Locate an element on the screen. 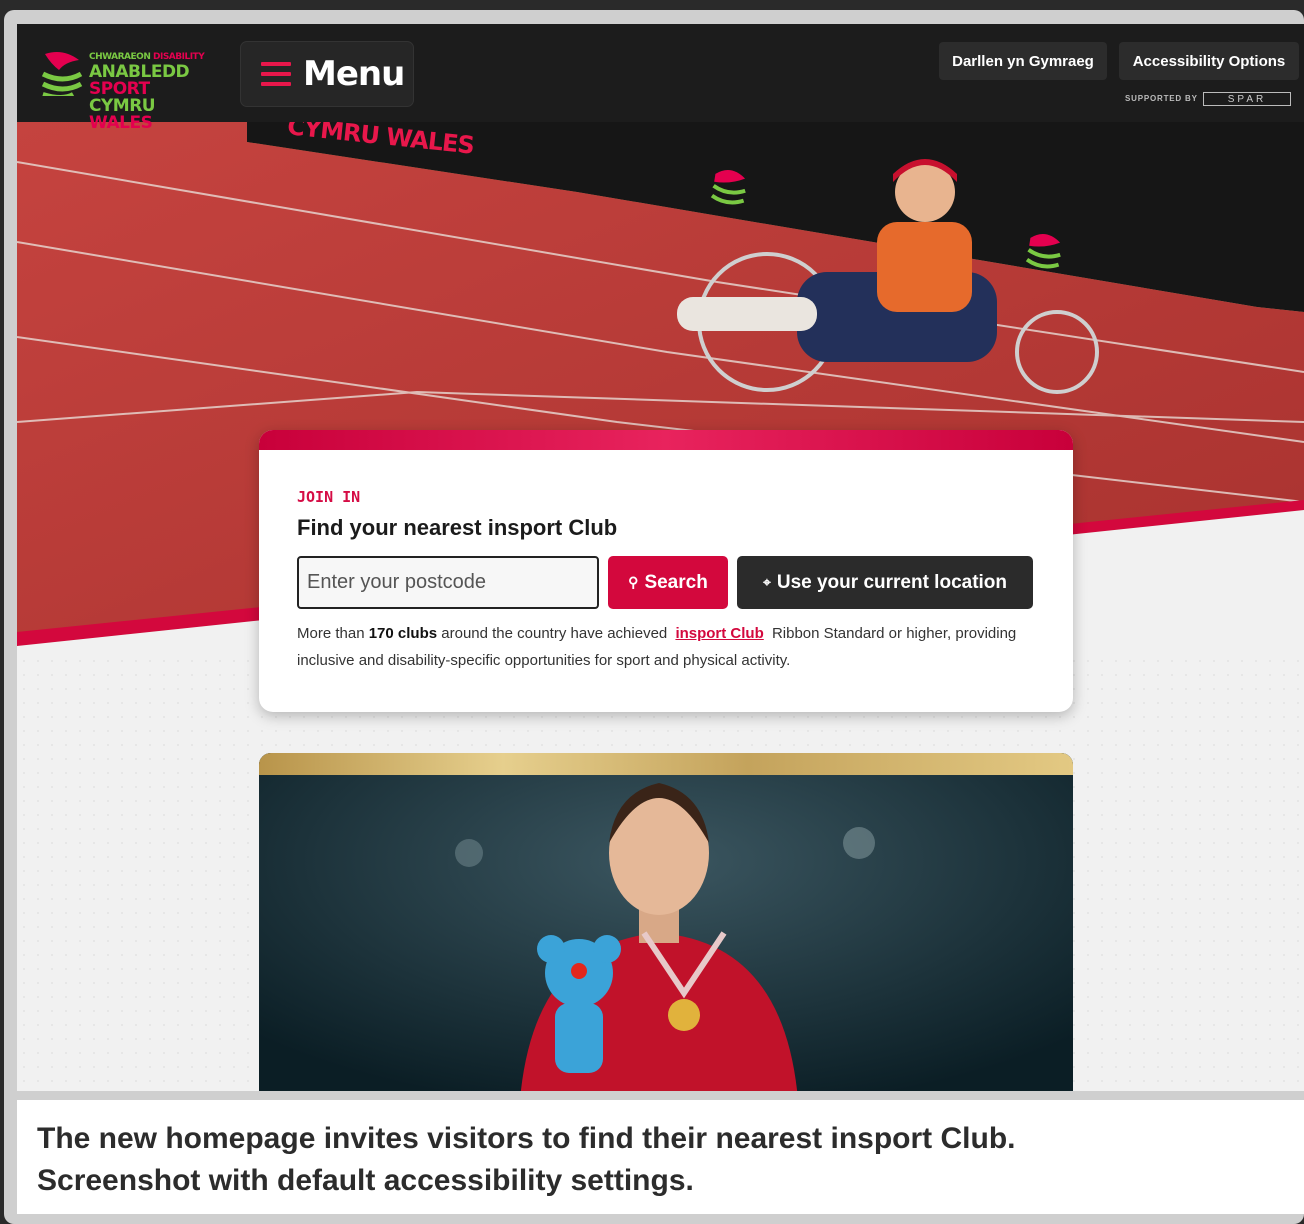 The width and height of the screenshot is (1304, 1224). use-location-button: ⌖ Use your current location is located at coordinates (885, 582).